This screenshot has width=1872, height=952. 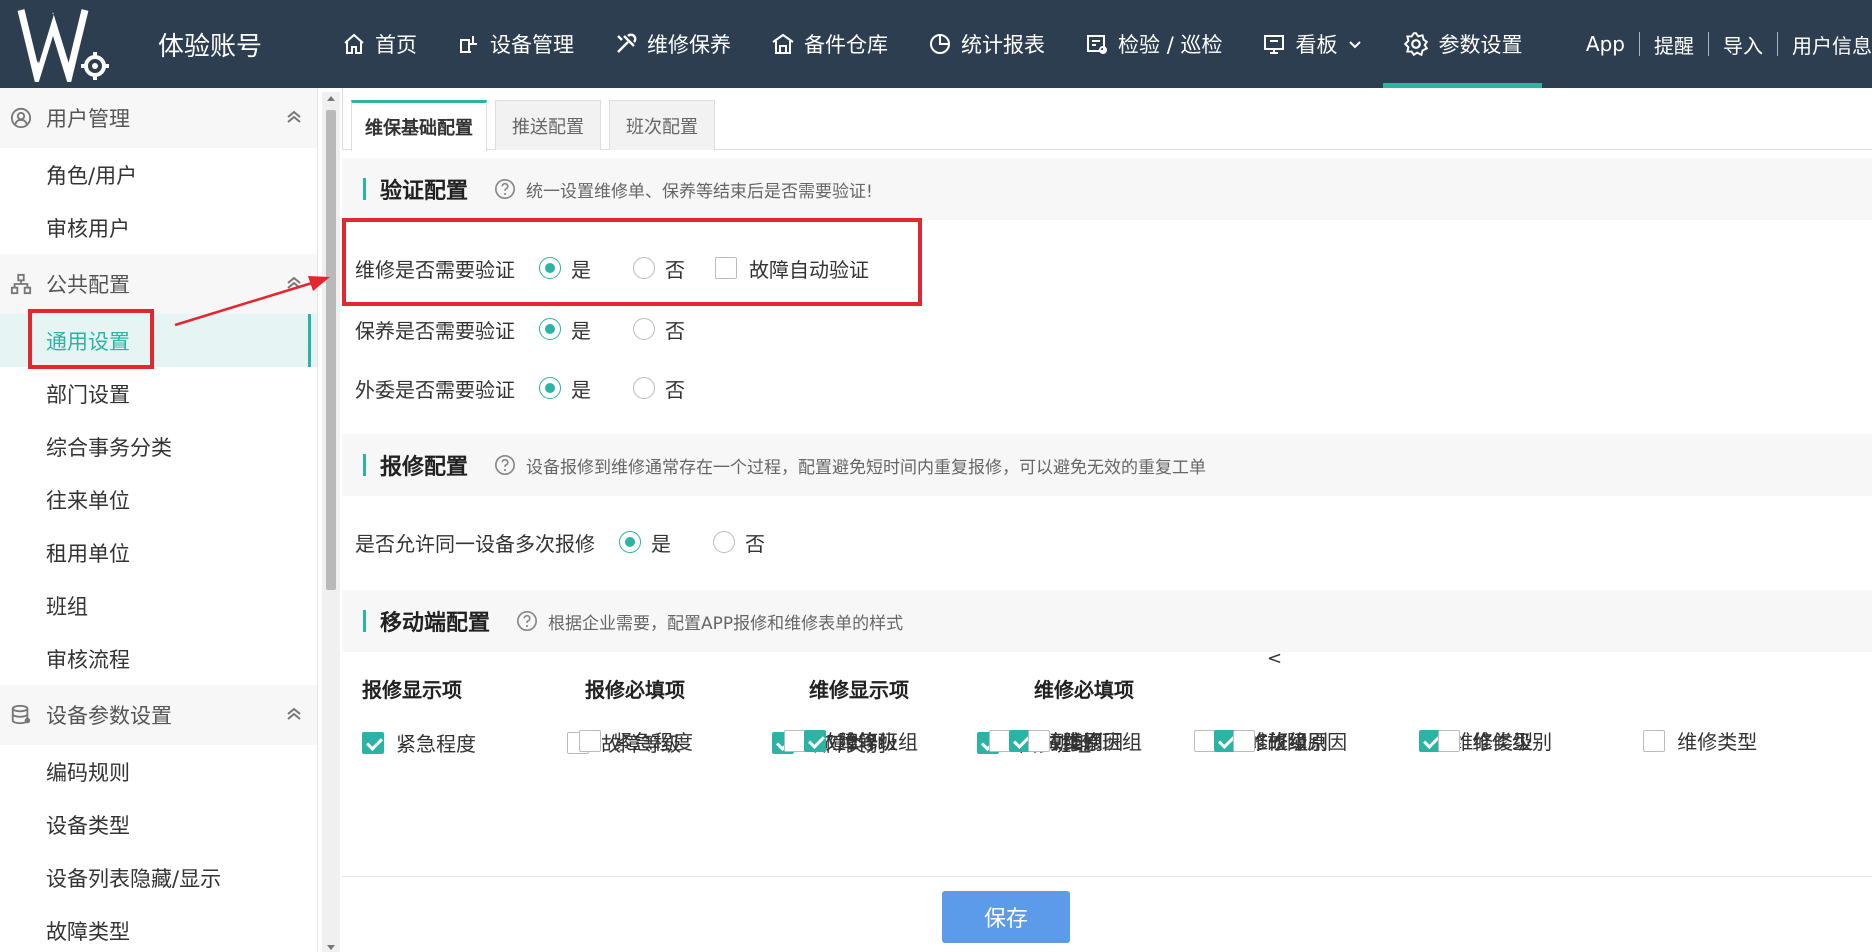 I want to click on warehouse-icon, so click(x=783, y=43).